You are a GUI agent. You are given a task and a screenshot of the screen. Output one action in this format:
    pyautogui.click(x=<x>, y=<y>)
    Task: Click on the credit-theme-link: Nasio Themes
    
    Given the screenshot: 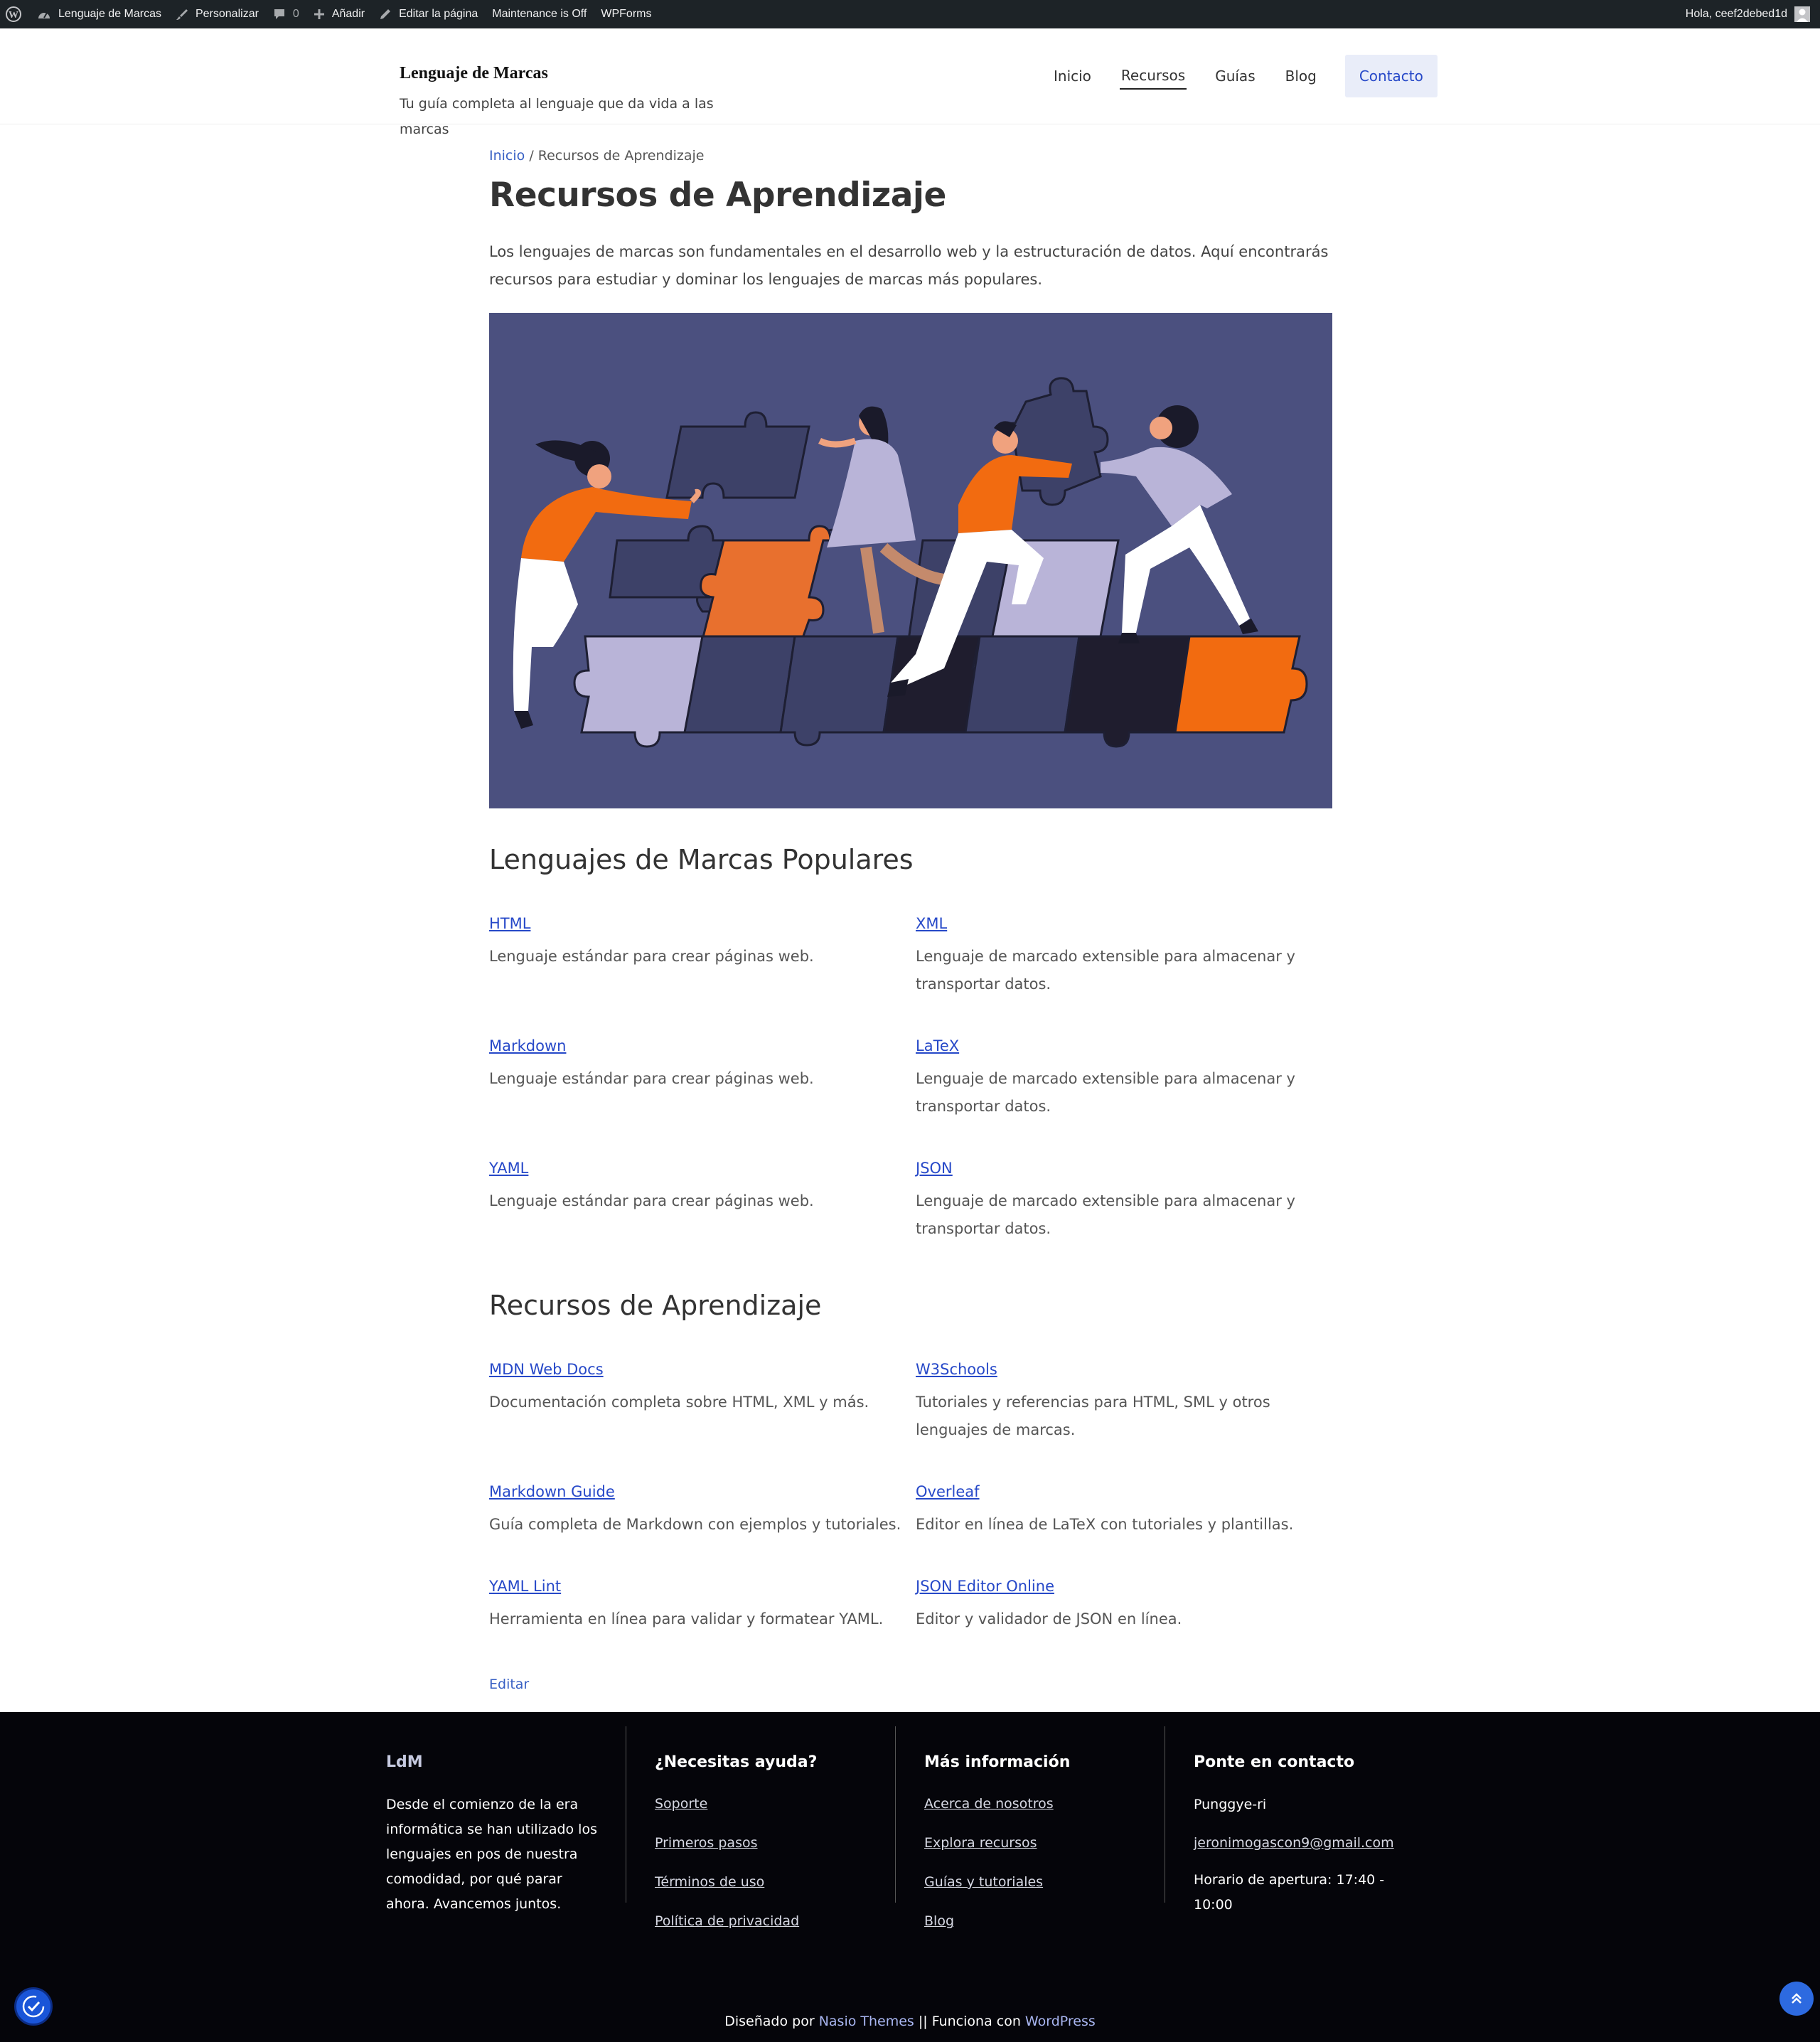 What is the action you would take?
    pyautogui.click(x=866, y=2021)
    